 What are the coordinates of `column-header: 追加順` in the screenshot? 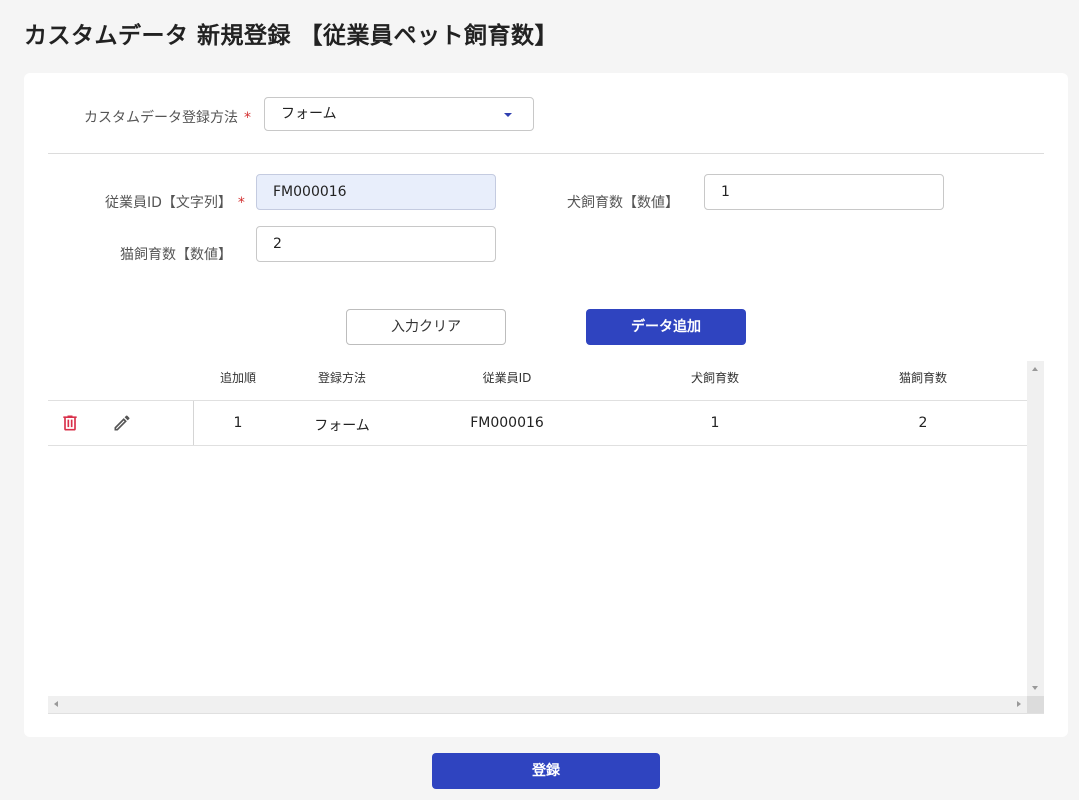 It's located at (238, 377).